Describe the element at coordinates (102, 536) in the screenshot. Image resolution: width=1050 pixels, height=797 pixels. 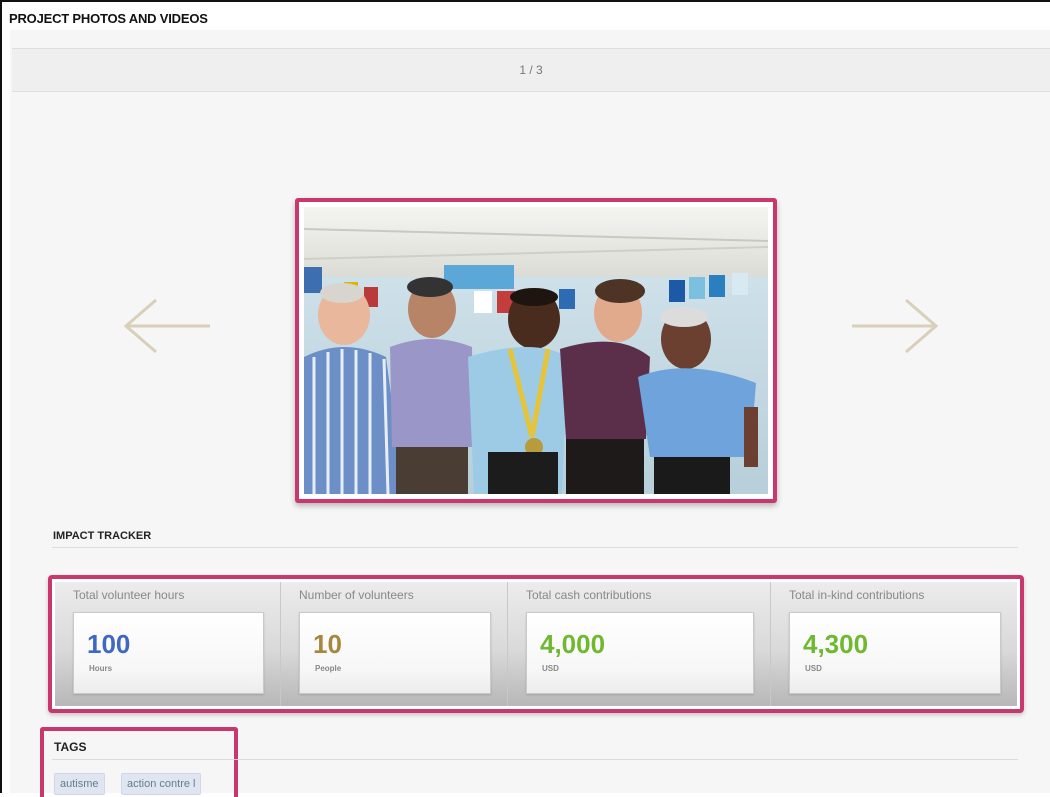
I see `impact-tracker-title: IMPACT TRACKER` at that location.